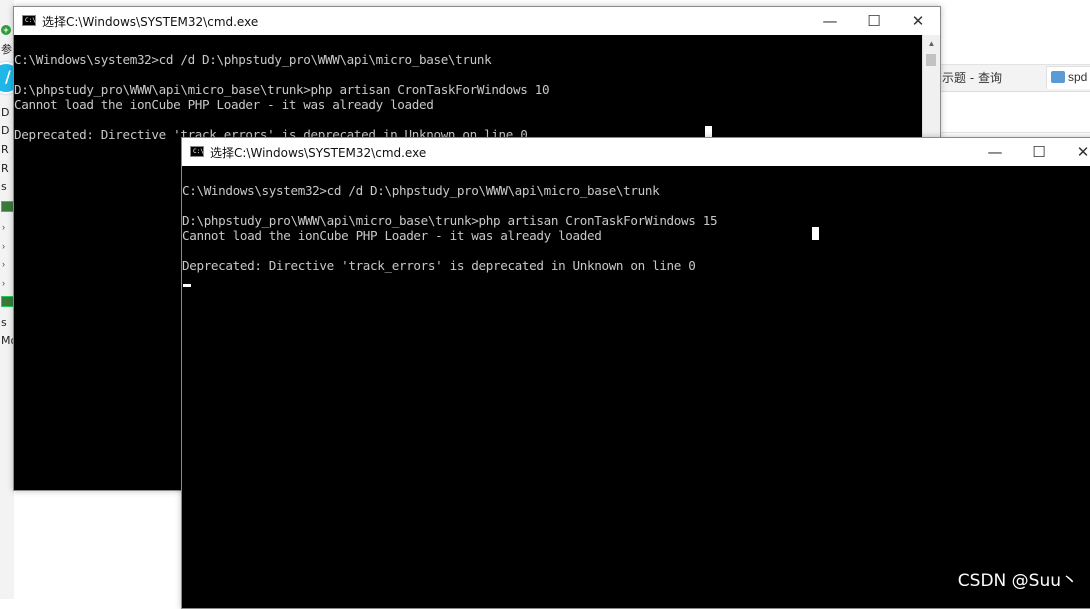 This screenshot has height=609, width=1090. What do you see at coordinates (1068, 77) in the screenshot?
I see `background-tab-spd: spd` at bounding box center [1068, 77].